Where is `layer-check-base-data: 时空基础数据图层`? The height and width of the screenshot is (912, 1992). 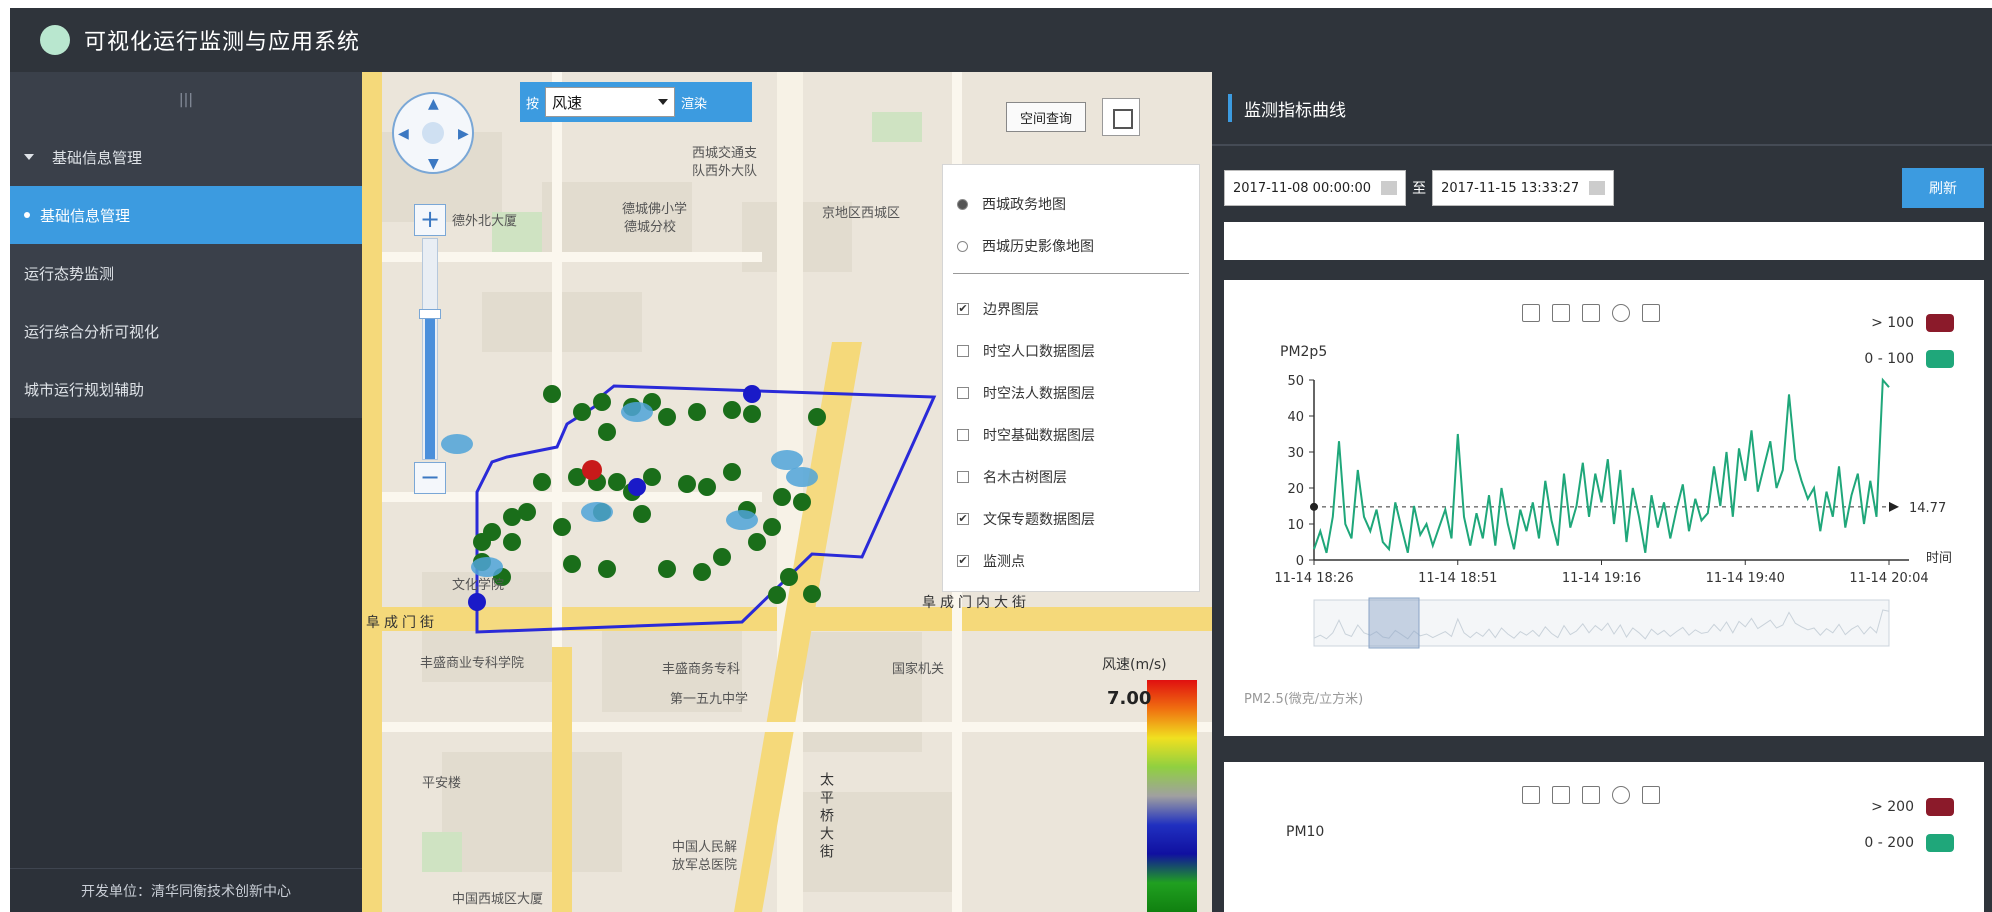 layer-check-base-data: 时空基础数据图层 is located at coordinates (1071, 435).